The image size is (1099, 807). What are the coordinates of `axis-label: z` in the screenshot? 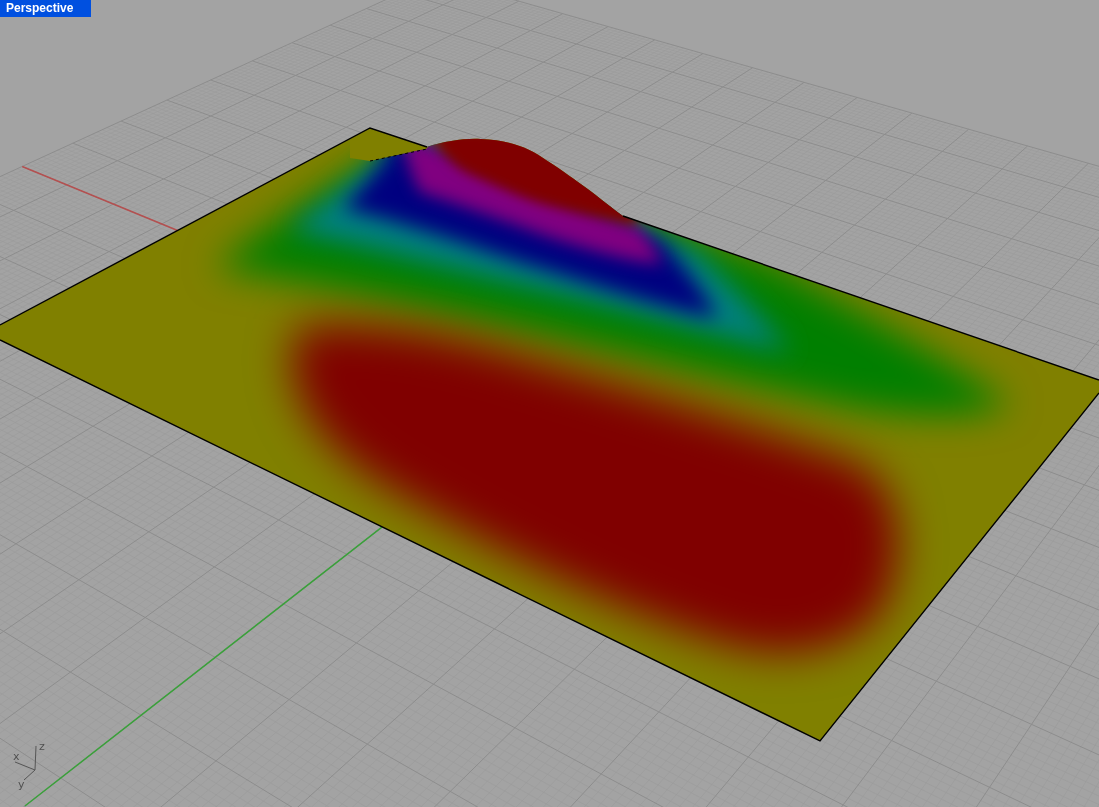 It's located at (42, 746).